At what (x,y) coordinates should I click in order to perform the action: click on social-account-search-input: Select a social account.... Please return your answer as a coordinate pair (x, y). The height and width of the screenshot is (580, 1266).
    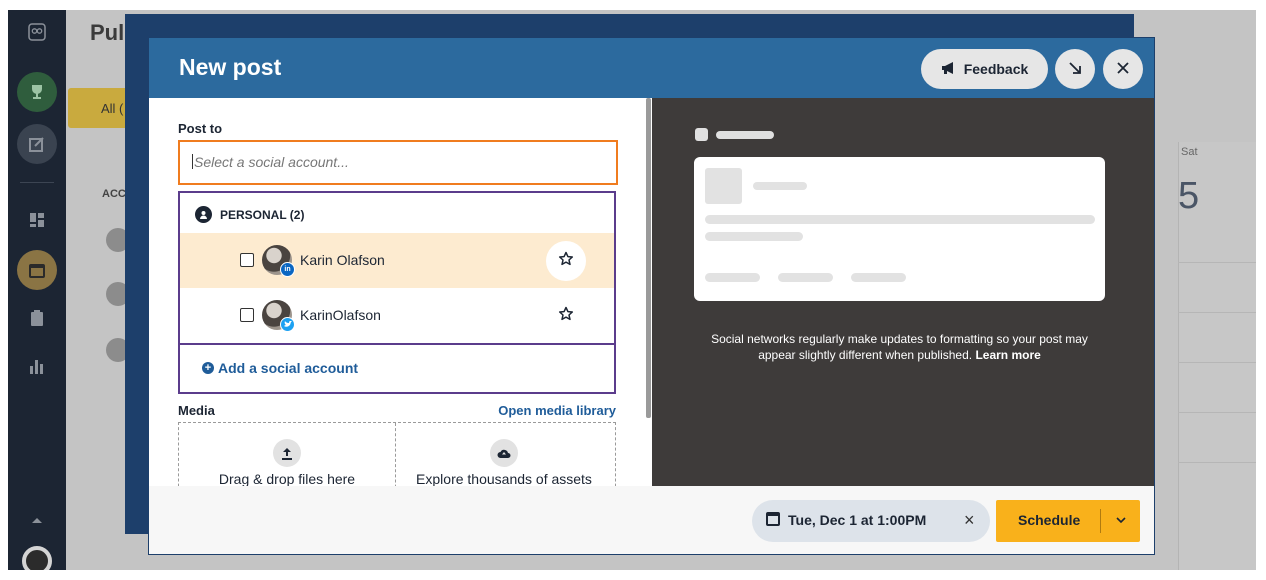
    Looking at the image, I should click on (398, 162).